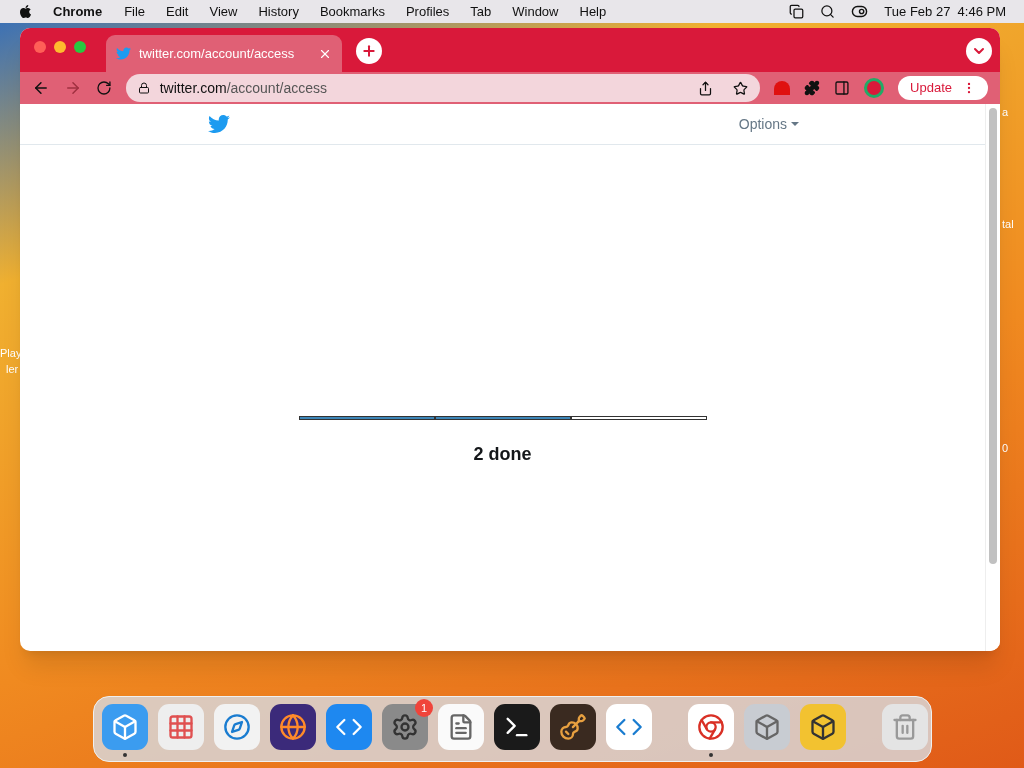  I want to click on share-icon, so click(706, 88).